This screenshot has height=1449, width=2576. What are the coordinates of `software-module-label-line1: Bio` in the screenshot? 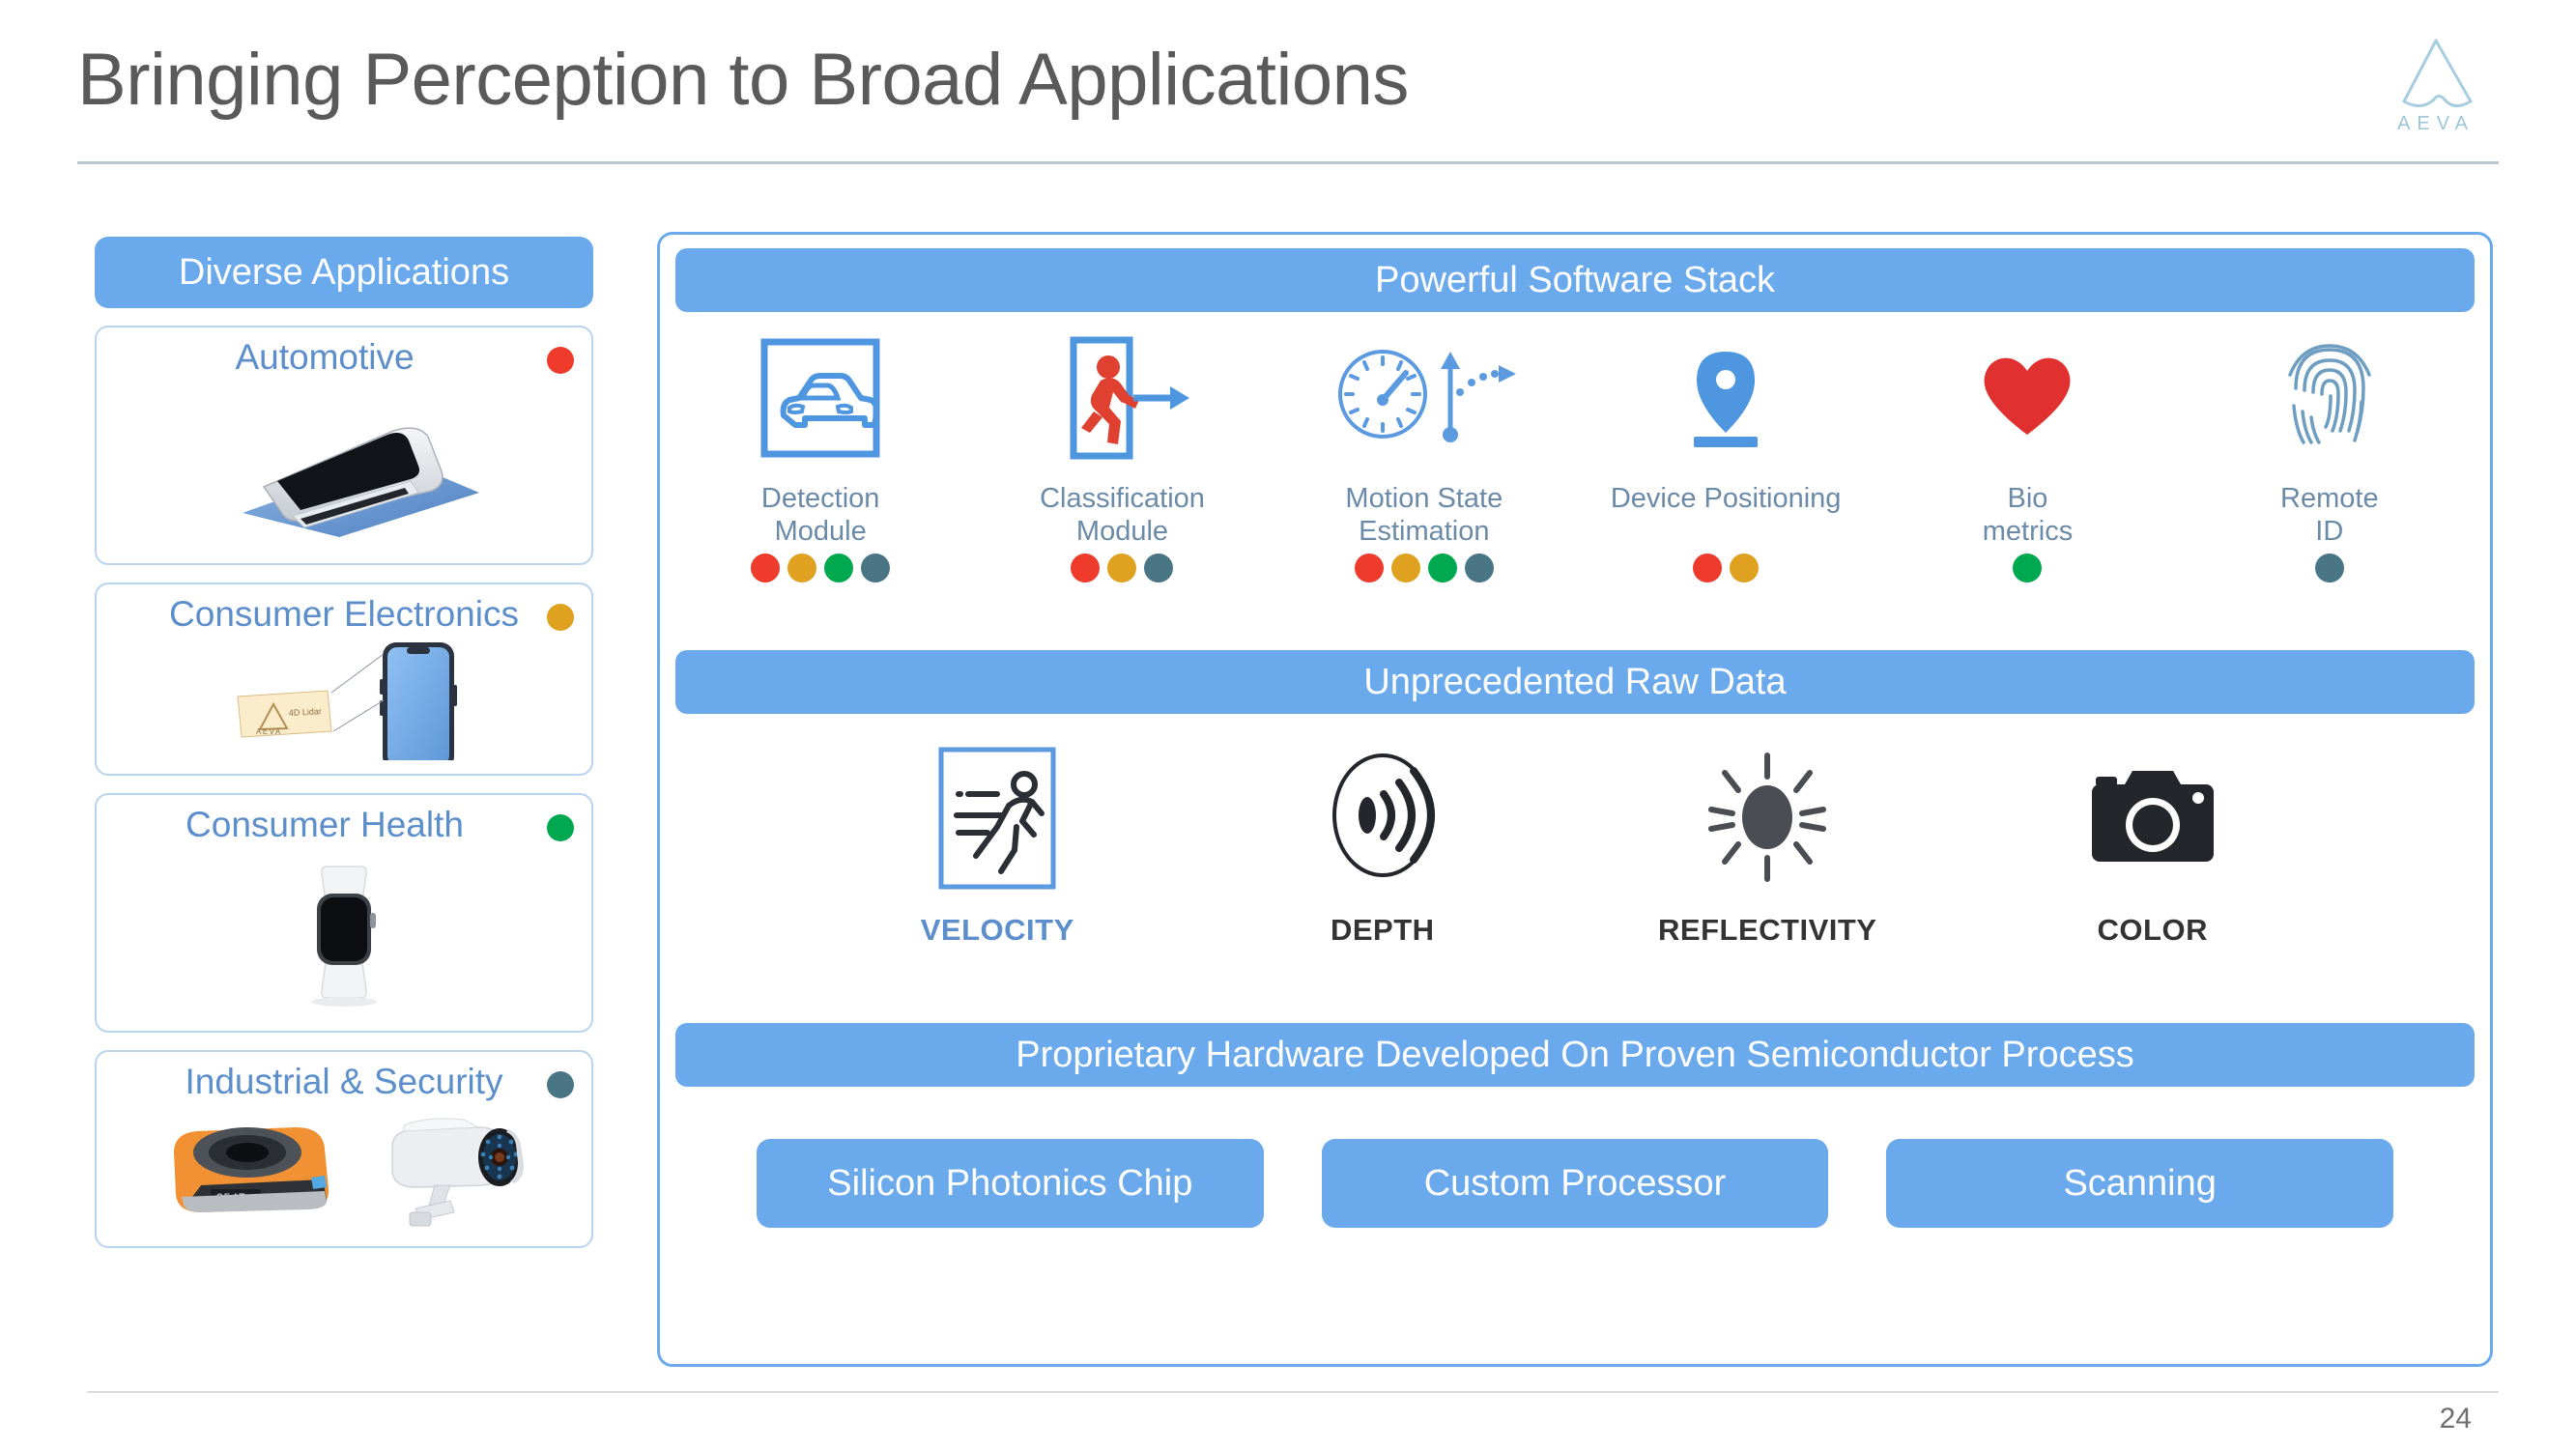 It's located at (2028, 498).